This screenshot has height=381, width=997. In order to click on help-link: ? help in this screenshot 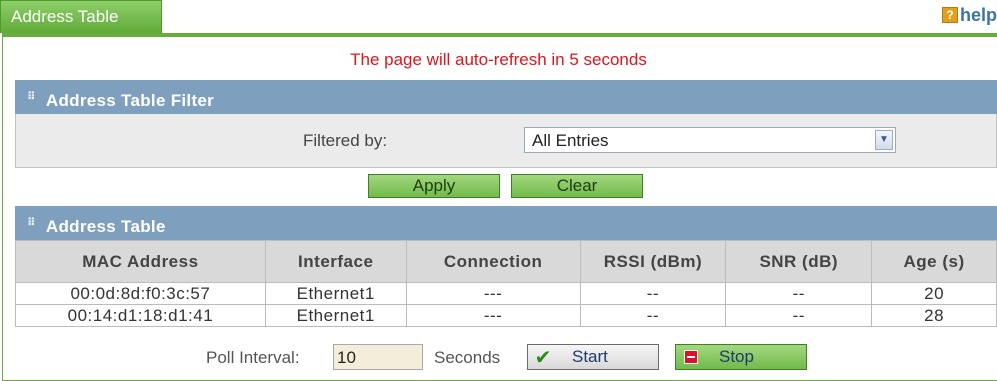, I will do `click(969, 15)`.